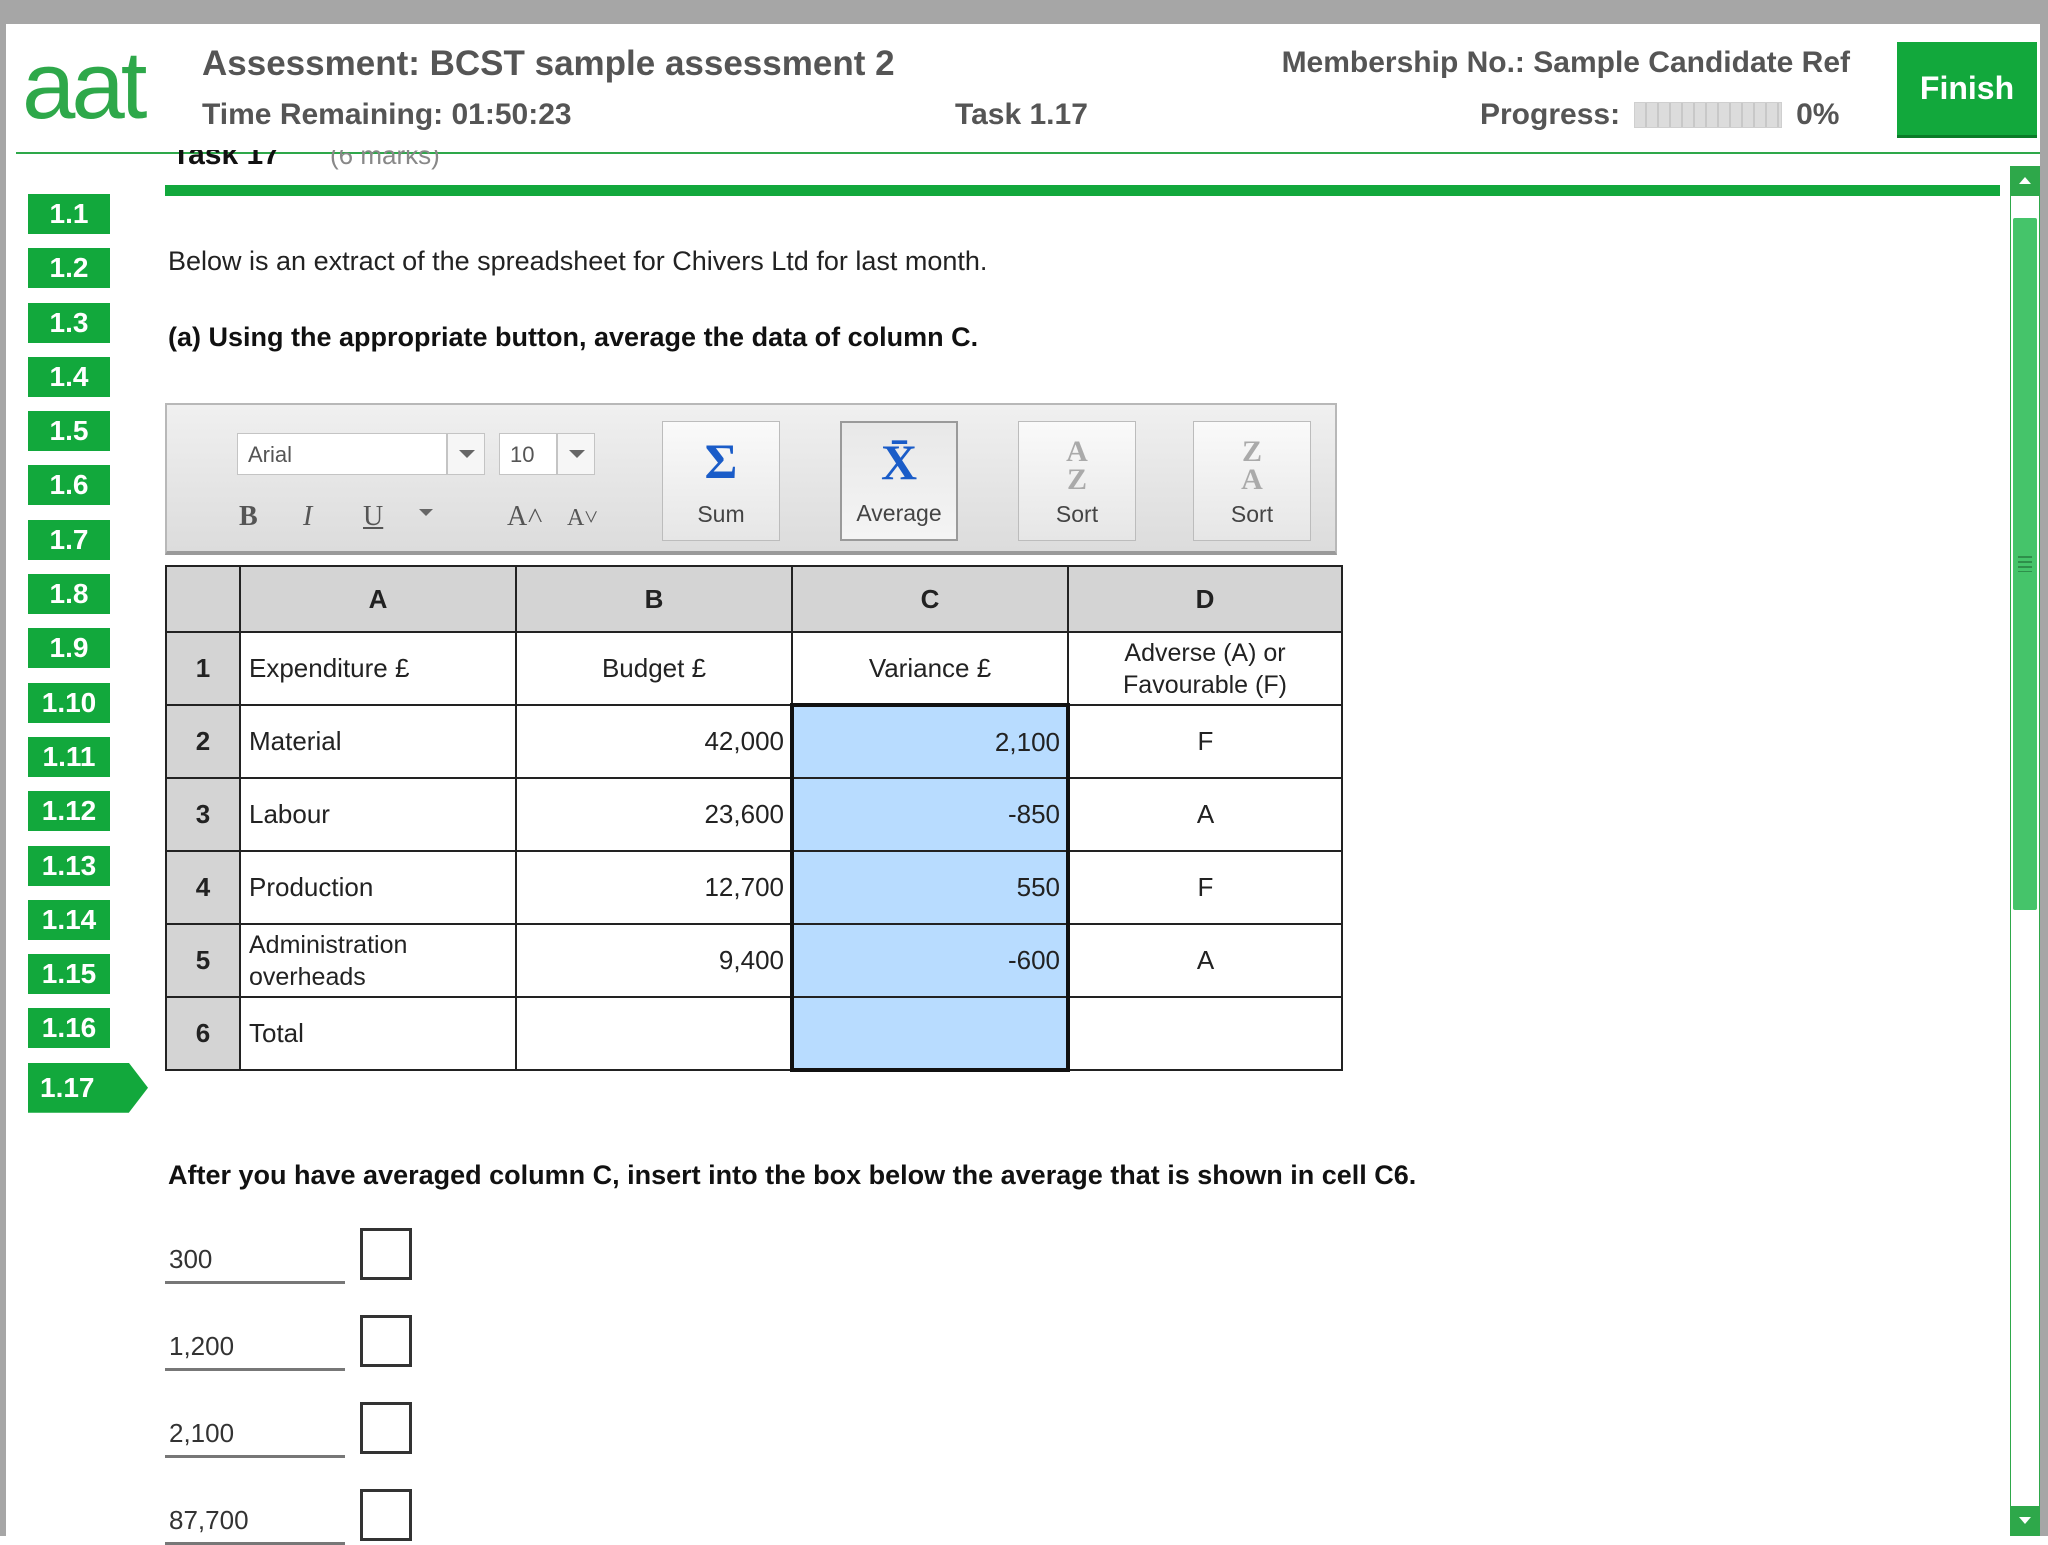  What do you see at coordinates (226, 160) in the screenshot?
I see `task-title: Task 17` at bounding box center [226, 160].